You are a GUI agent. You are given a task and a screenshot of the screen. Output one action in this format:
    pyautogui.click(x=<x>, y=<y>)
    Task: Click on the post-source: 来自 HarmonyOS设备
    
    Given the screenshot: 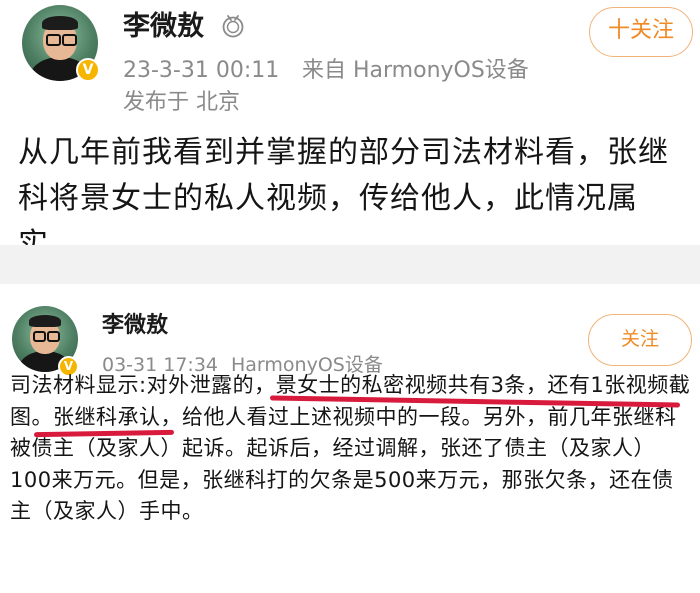 What is the action you would take?
    pyautogui.click(x=415, y=70)
    